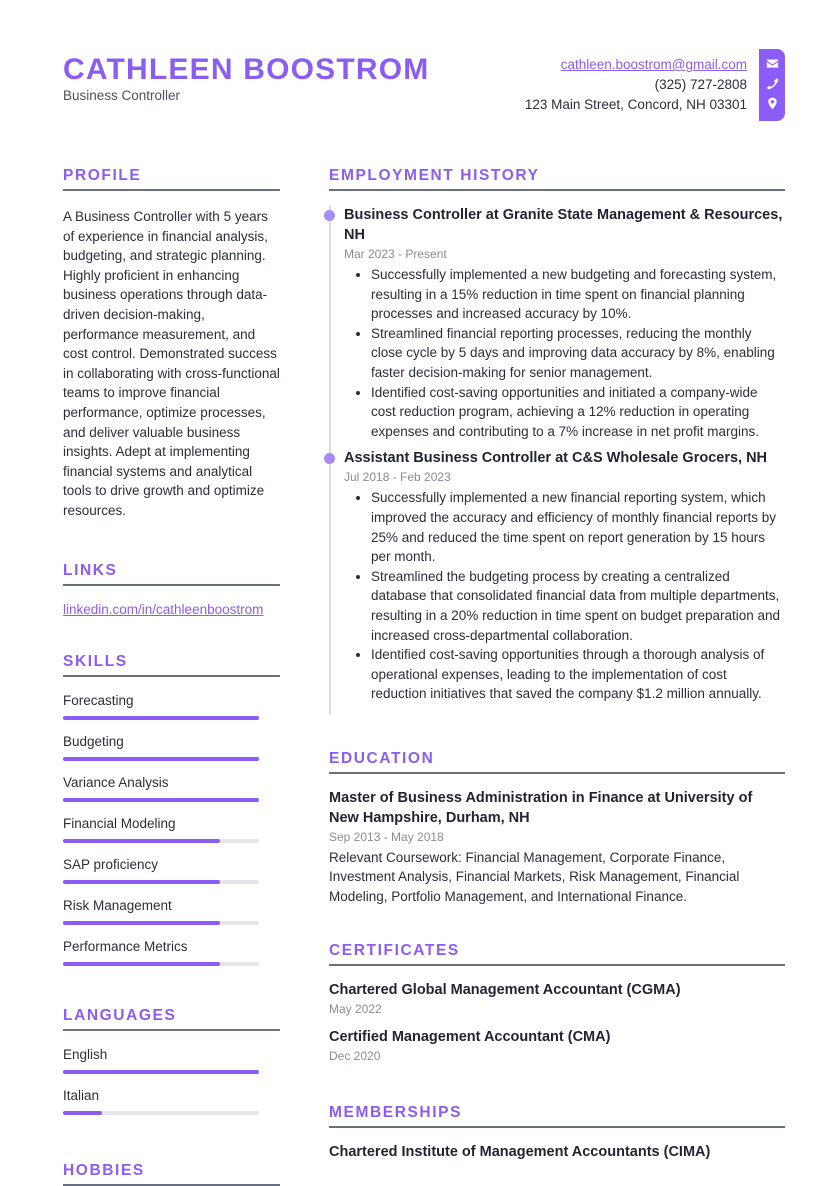 This screenshot has width=833, height=1186. I want to click on phone-icon, so click(772, 83).